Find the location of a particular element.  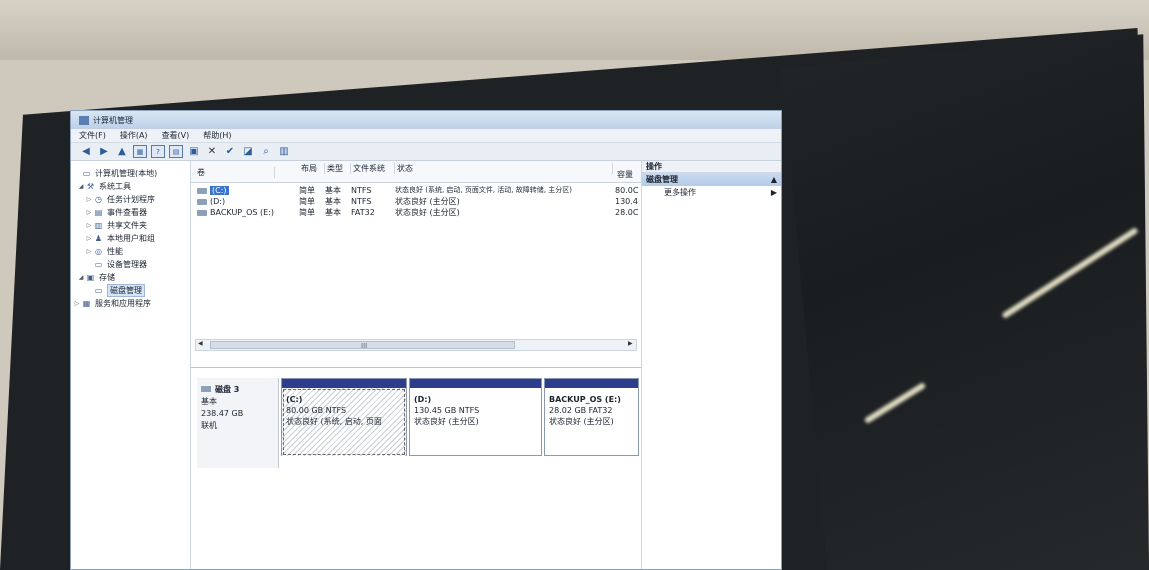

actions-more: 更多操作 ▶ is located at coordinates (711, 193).